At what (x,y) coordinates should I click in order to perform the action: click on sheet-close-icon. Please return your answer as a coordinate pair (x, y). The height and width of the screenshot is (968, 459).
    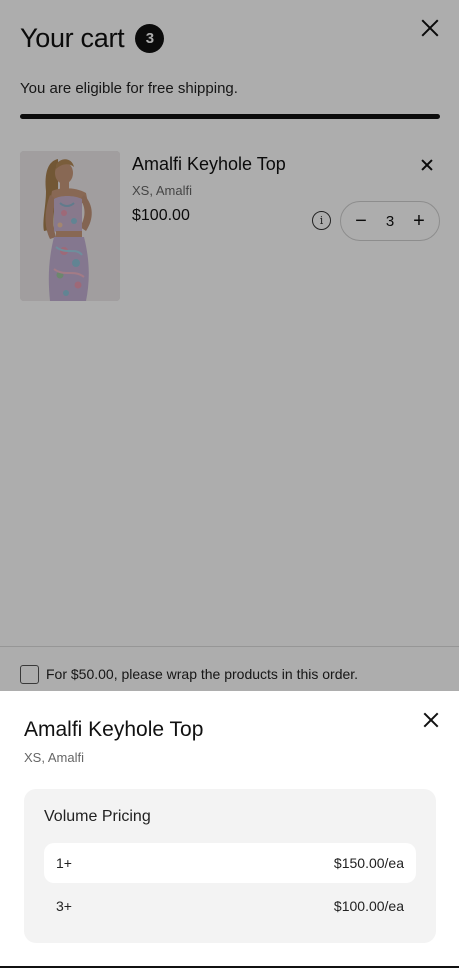
    Looking at the image, I should click on (431, 720).